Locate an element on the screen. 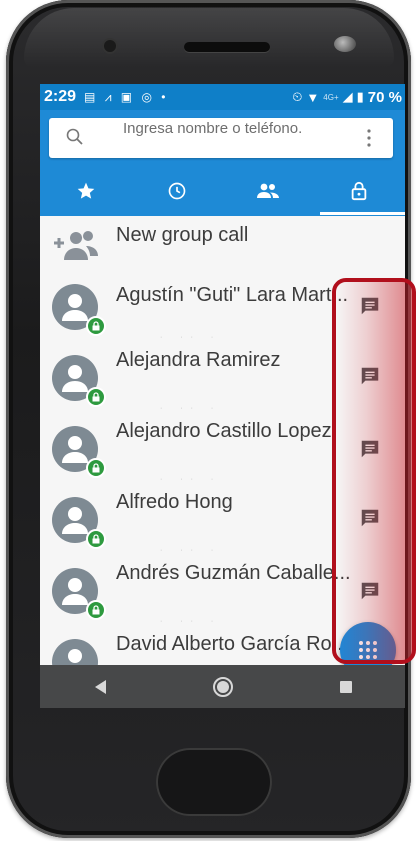 This screenshot has height=841, width=417. app-bar: Ingresa nombre o teléfono. is located at coordinates (222, 163).